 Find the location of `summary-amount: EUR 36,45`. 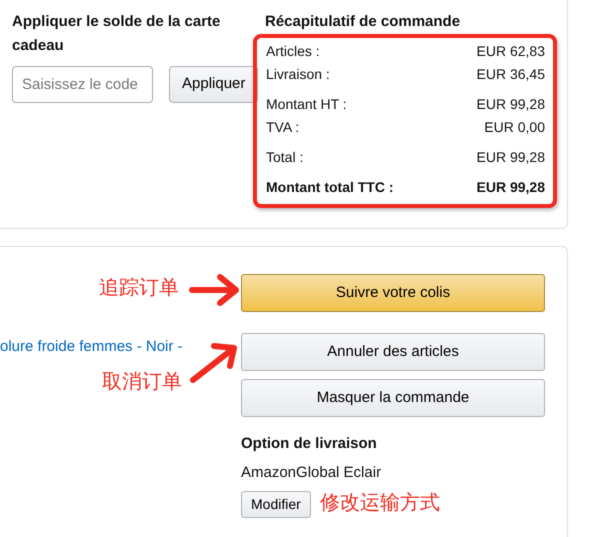

summary-amount: EUR 36,45 is located at coordinates (510, 74).